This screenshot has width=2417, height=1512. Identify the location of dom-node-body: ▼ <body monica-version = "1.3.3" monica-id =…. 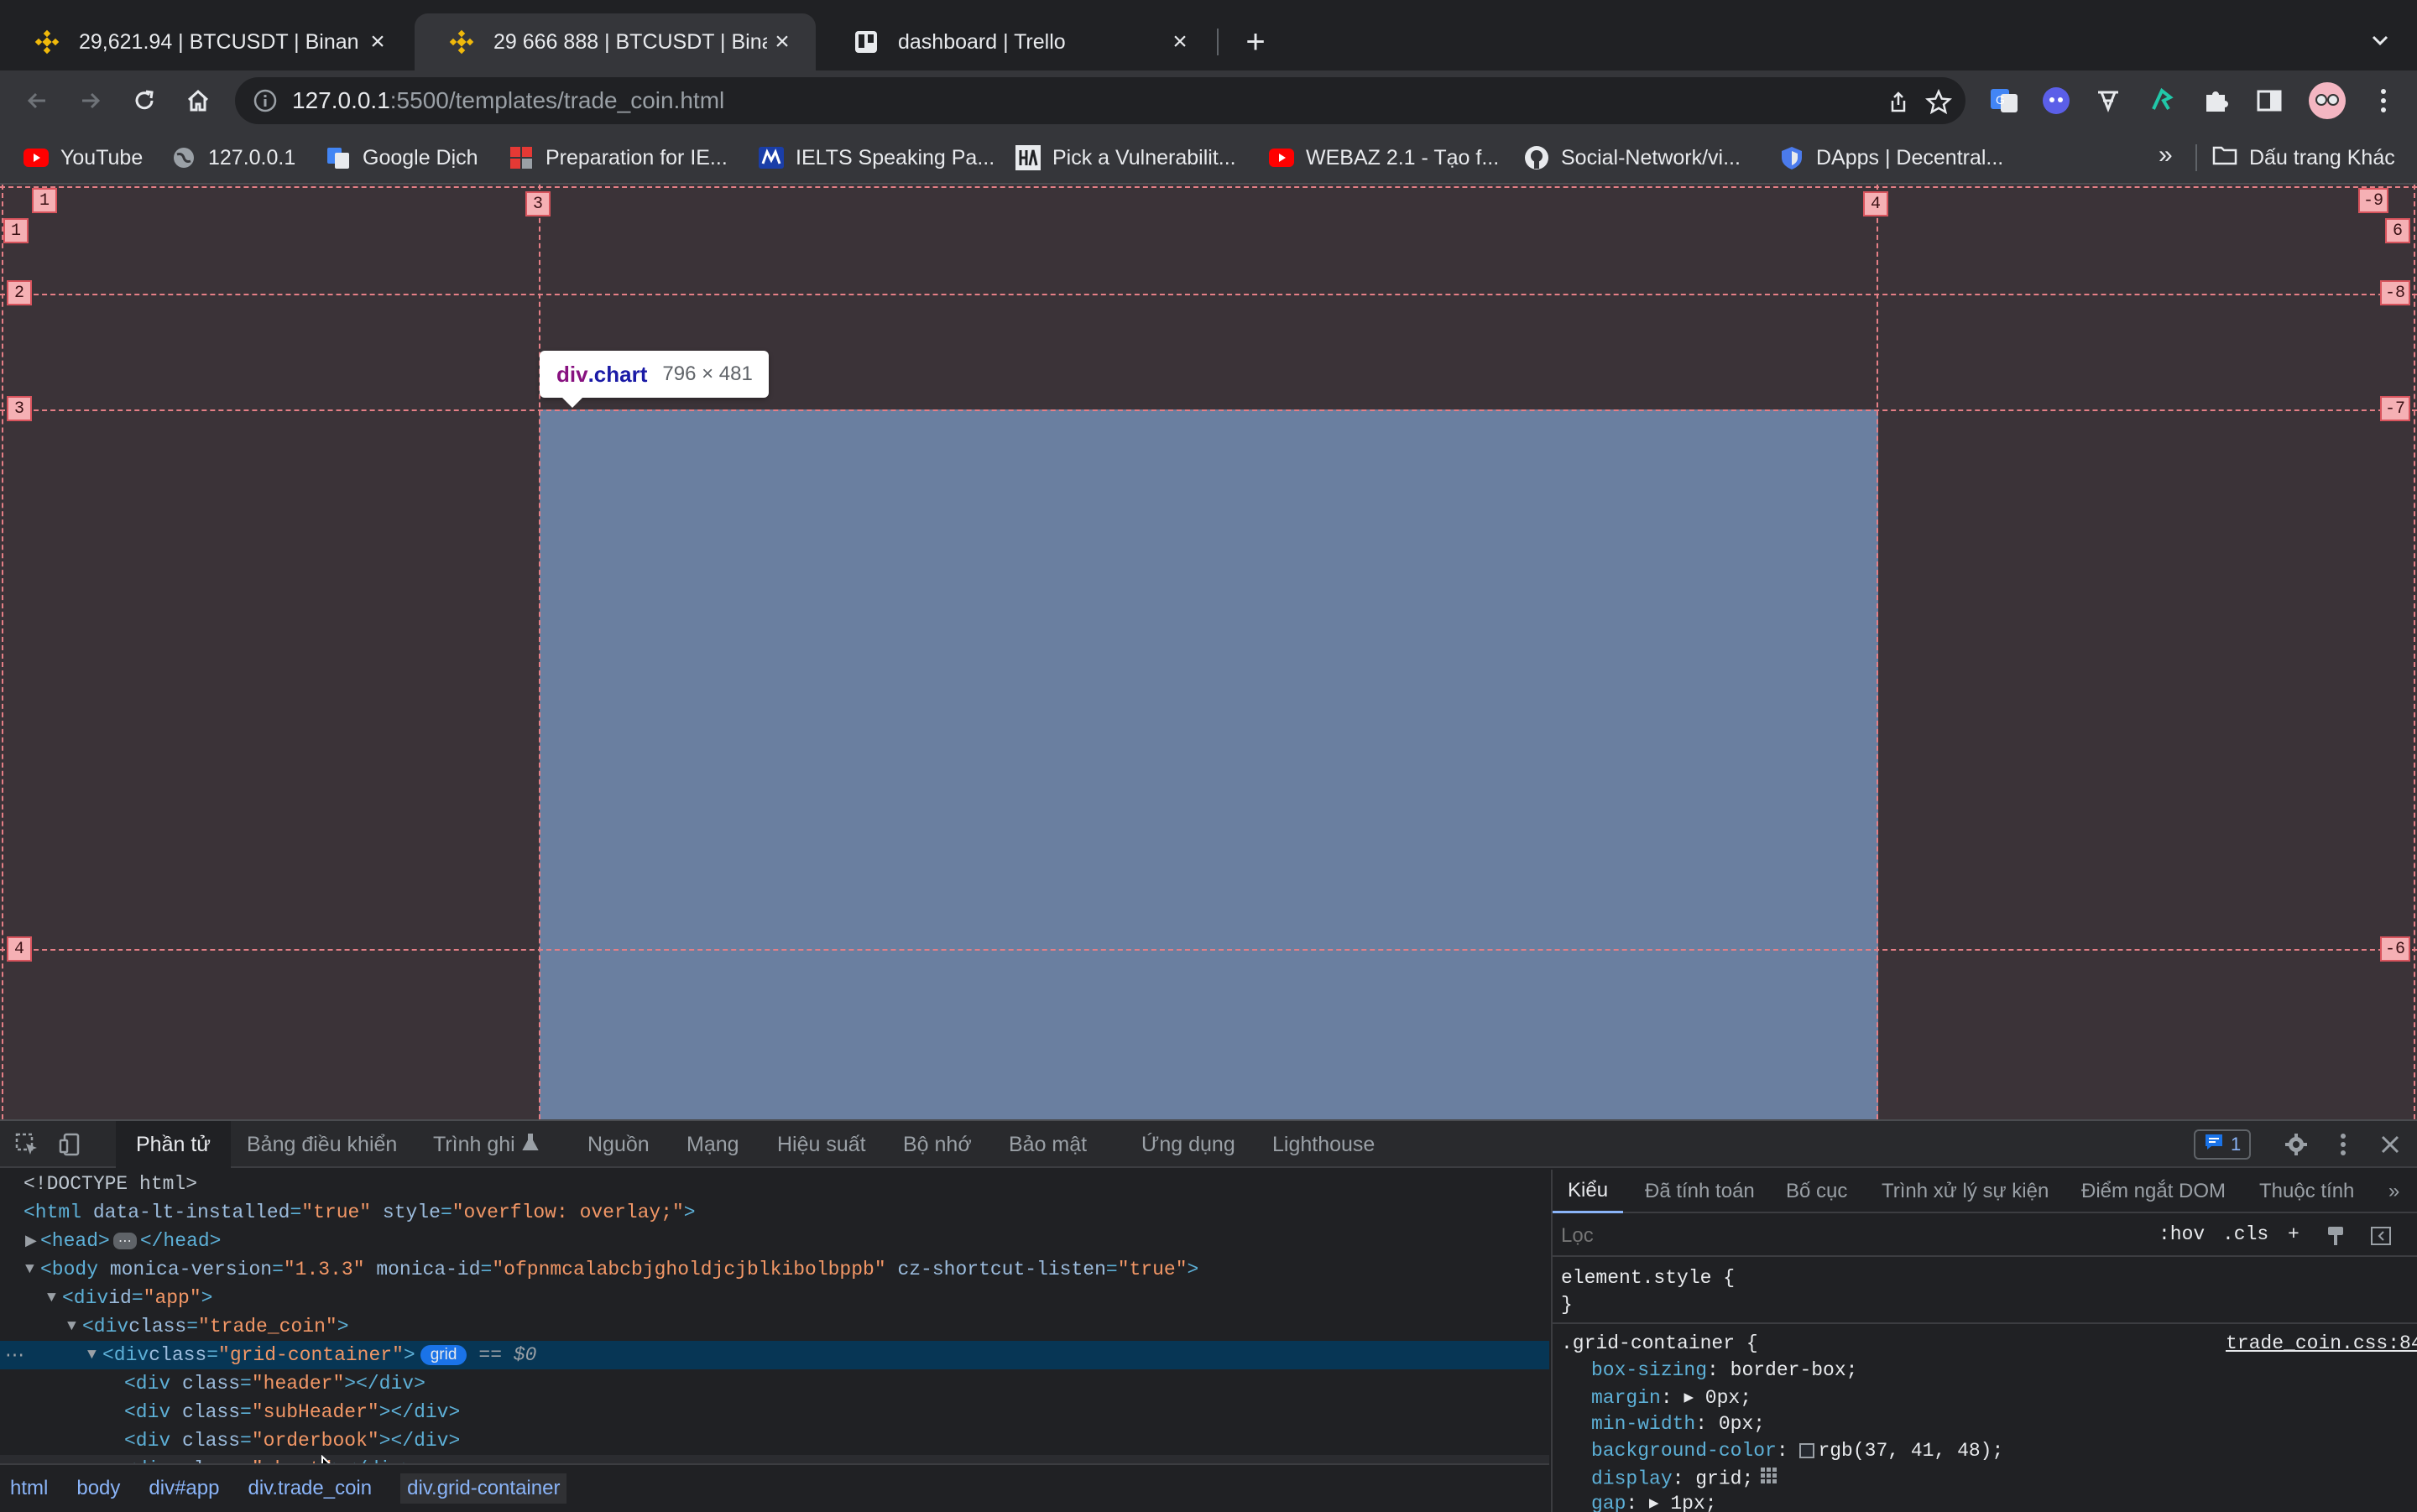
(774, 1270).